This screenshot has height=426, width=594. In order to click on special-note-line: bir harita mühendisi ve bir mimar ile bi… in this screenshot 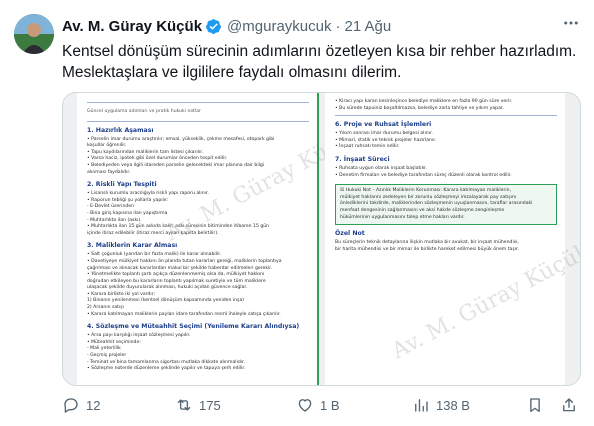, I will do `click(427, 249)`.